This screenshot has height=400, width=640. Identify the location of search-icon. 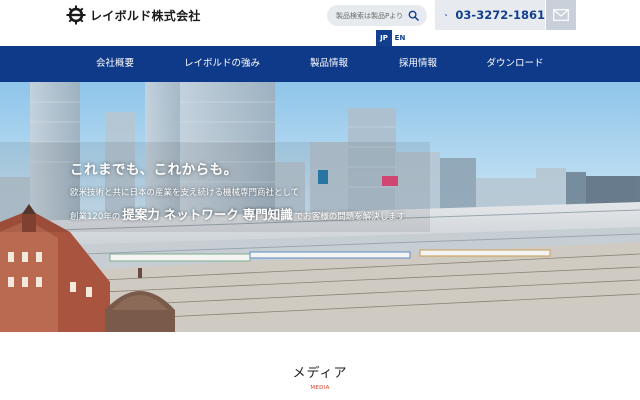
(413, 15).